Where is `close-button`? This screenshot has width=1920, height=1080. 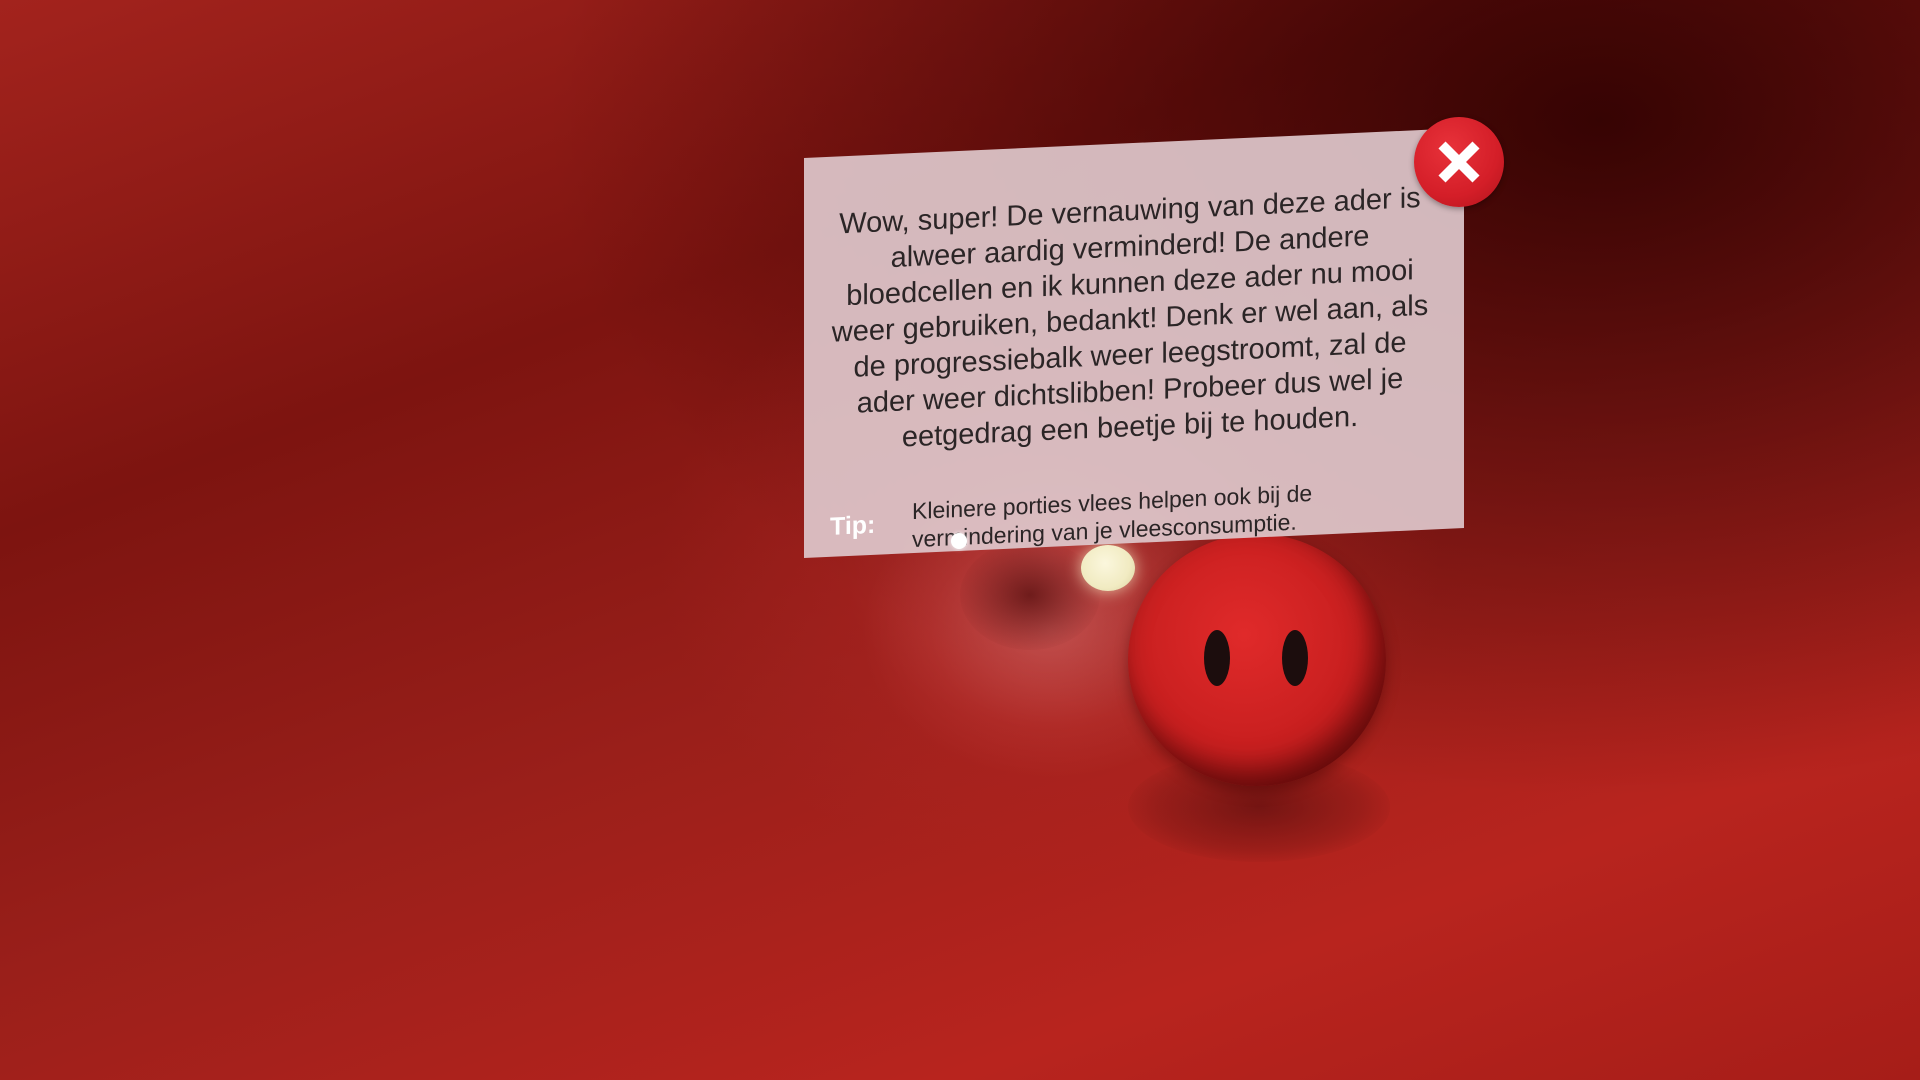
close-button is located at coordinates (1459, 162).